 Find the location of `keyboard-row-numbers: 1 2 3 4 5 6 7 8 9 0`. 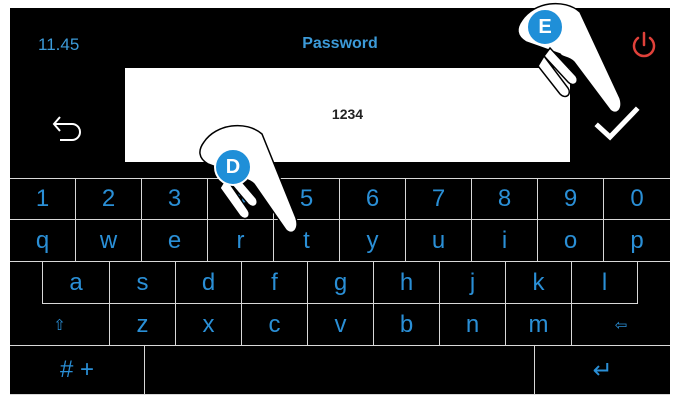

keyboard-row-numbers: 1 2 3 4 5 6 7 8 9 0 is located at coordinates (340, 199).